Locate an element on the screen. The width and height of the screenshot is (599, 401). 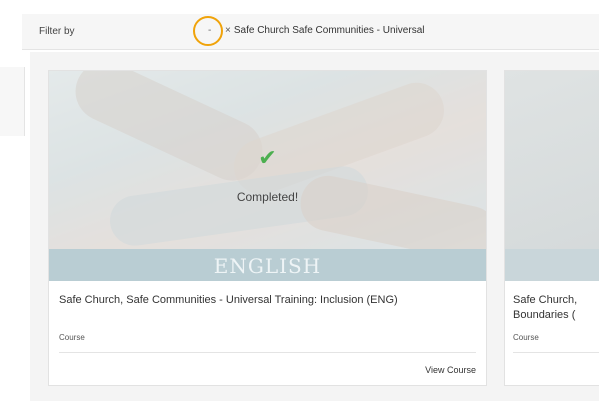
filter-label: Filter by is located at coordinates (57, 31).